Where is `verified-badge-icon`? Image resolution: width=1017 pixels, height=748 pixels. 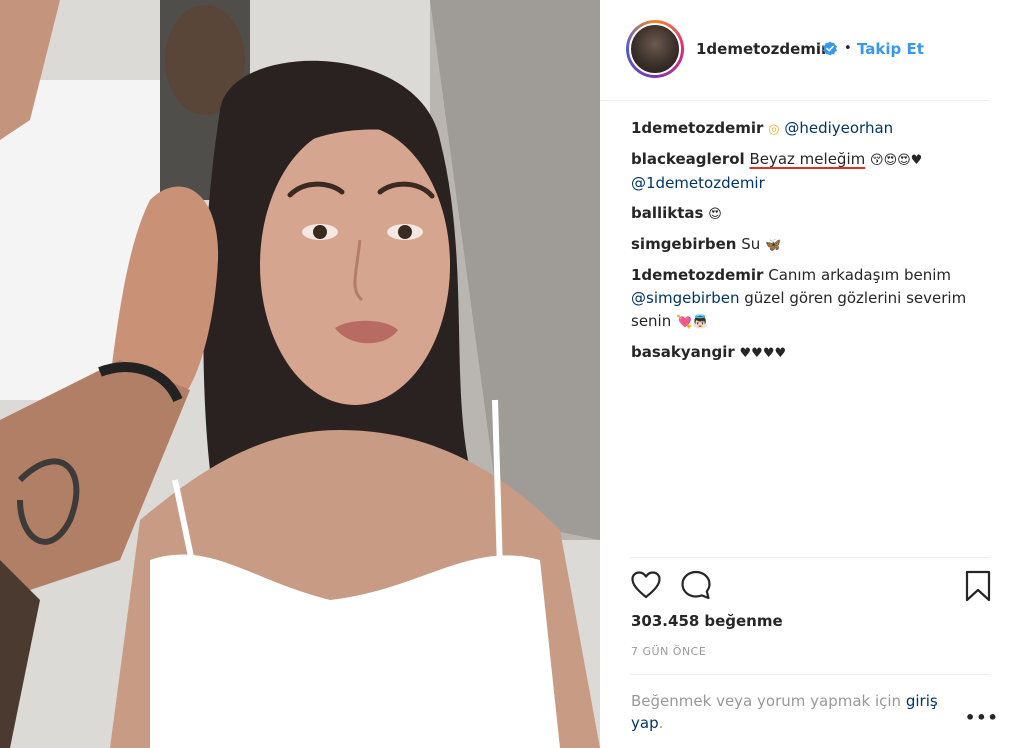 verified-badge-icon is located at coordinates (830, 48).